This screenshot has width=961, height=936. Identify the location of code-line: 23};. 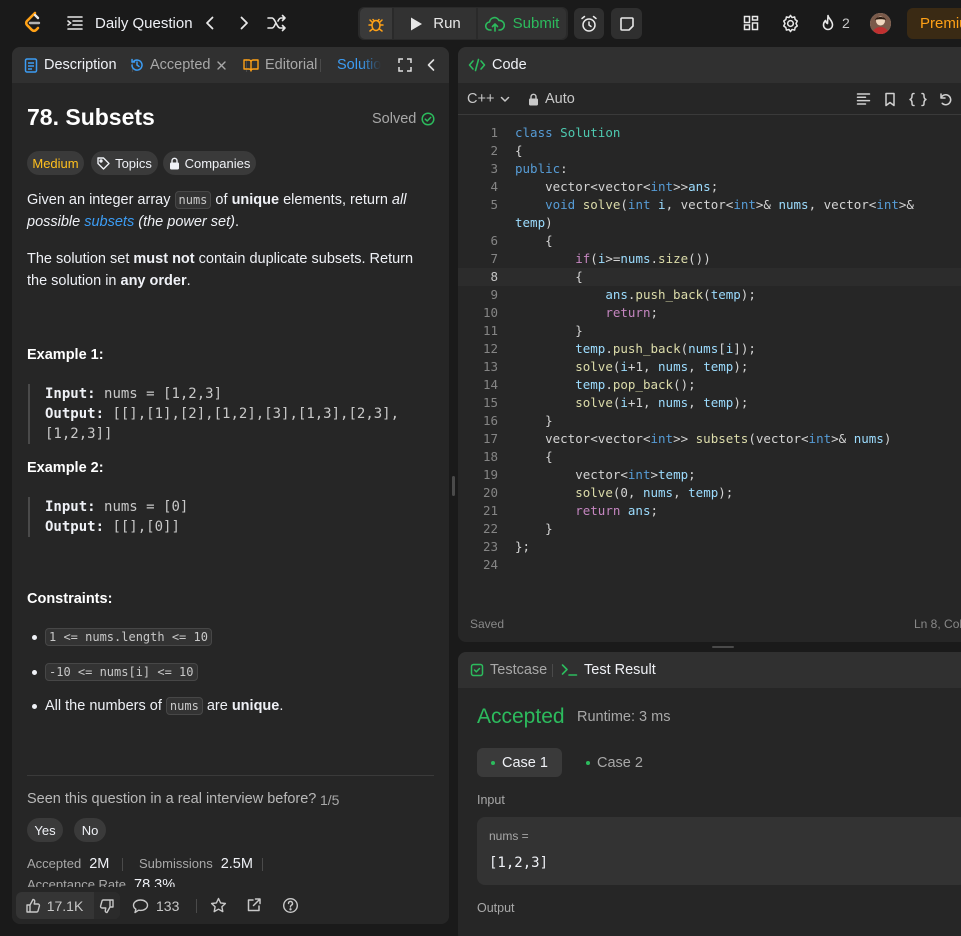
(709, 547).